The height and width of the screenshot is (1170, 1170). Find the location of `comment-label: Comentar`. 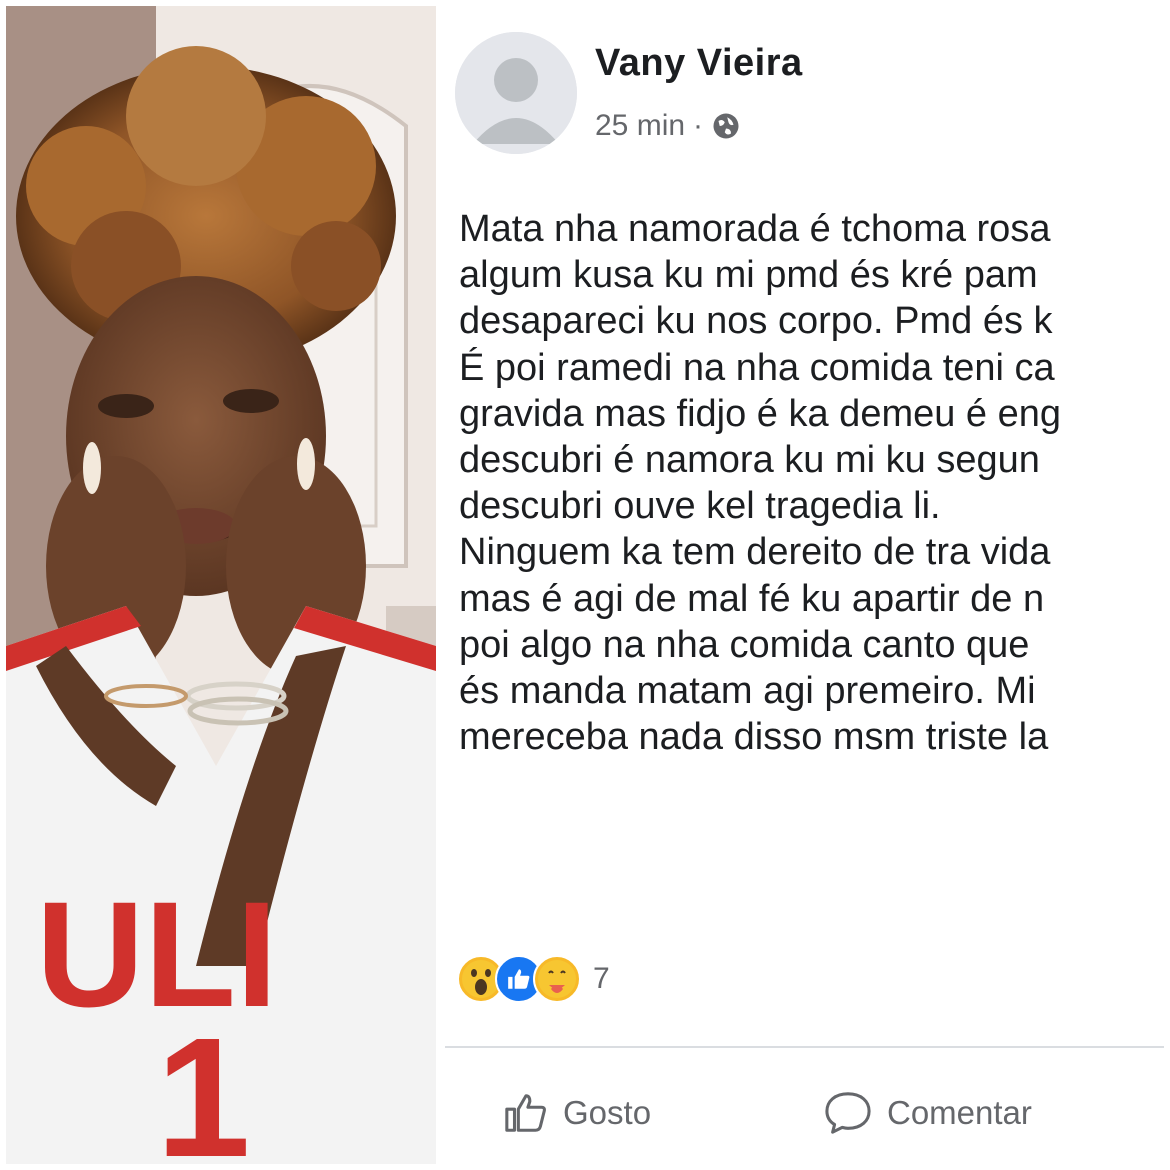

comment-label: Comentar is located at coordinates (959, 1112).